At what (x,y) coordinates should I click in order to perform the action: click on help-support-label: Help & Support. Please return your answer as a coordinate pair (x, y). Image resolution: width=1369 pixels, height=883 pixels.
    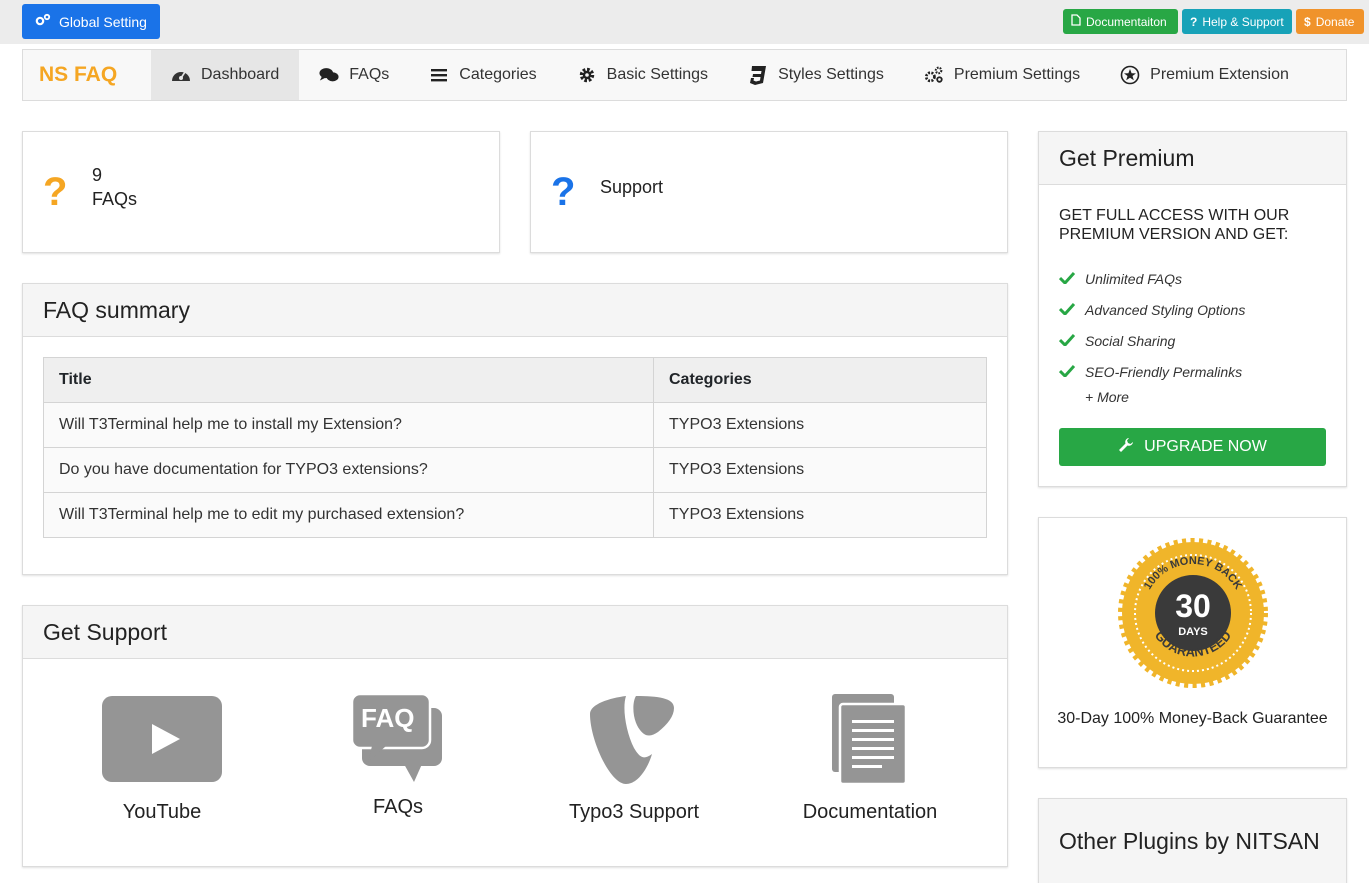
    Looking at the image, I should click on (1243, 21).